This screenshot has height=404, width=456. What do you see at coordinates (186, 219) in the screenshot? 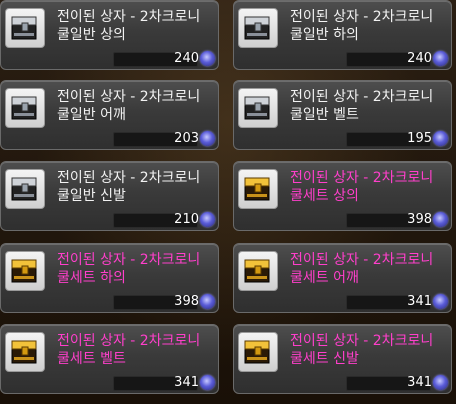
I see `item-price: 210` at bounding box center [186, 219].